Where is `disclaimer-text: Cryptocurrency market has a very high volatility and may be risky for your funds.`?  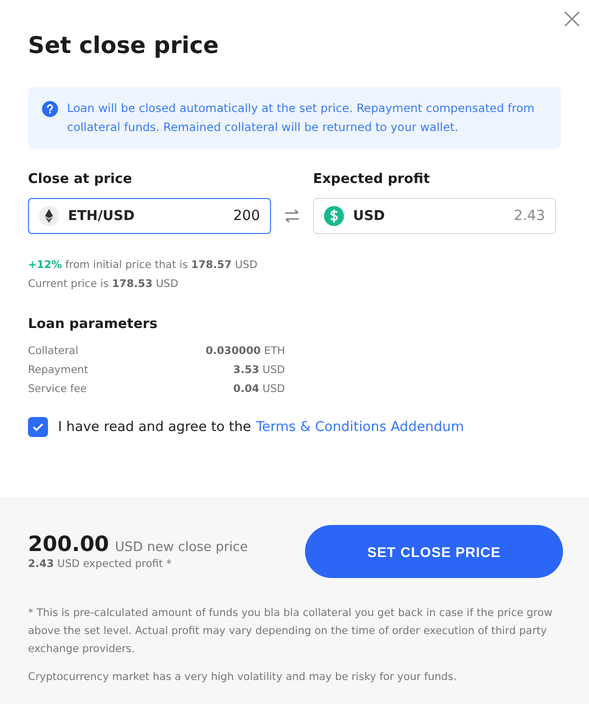 disclaimer-text: Cryptocurrency market has a very high volatility and may be risky for your funds. is located at coordinates (243, 677).